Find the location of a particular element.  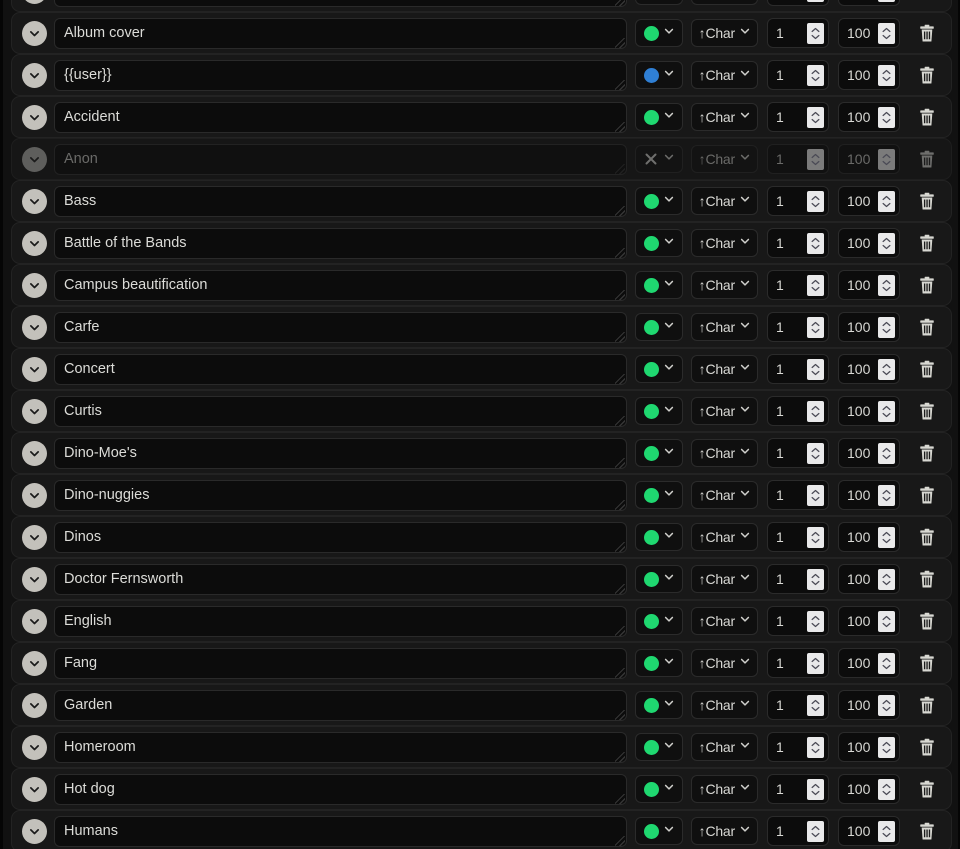

entry-row: Fang ↑Char 1 100 is located at coordinates (481, 663).